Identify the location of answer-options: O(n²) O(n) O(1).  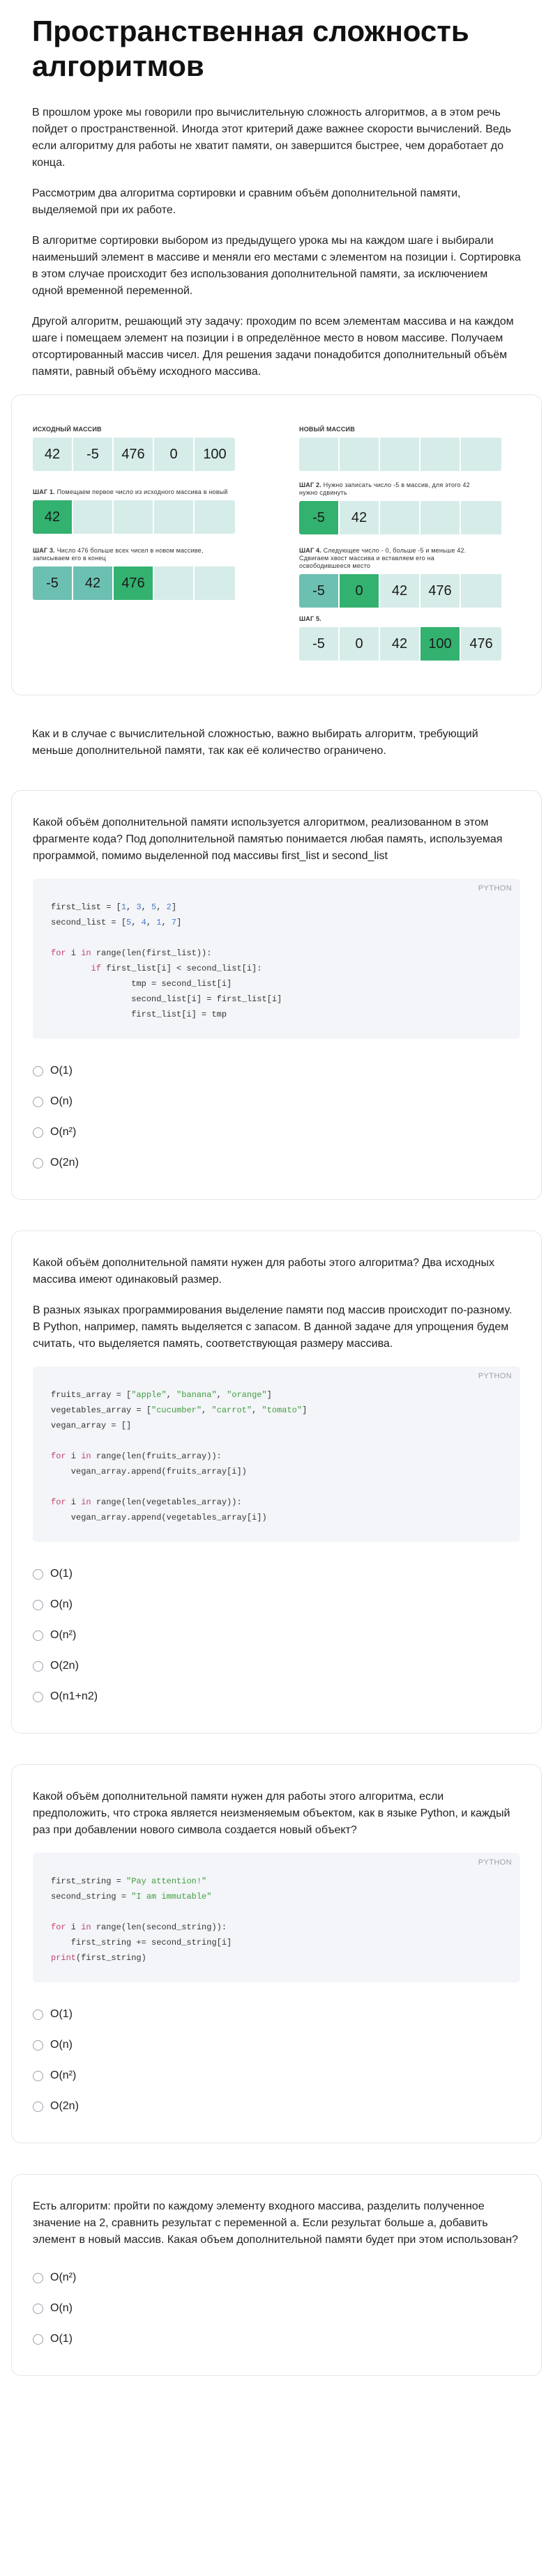
(276, 2308).